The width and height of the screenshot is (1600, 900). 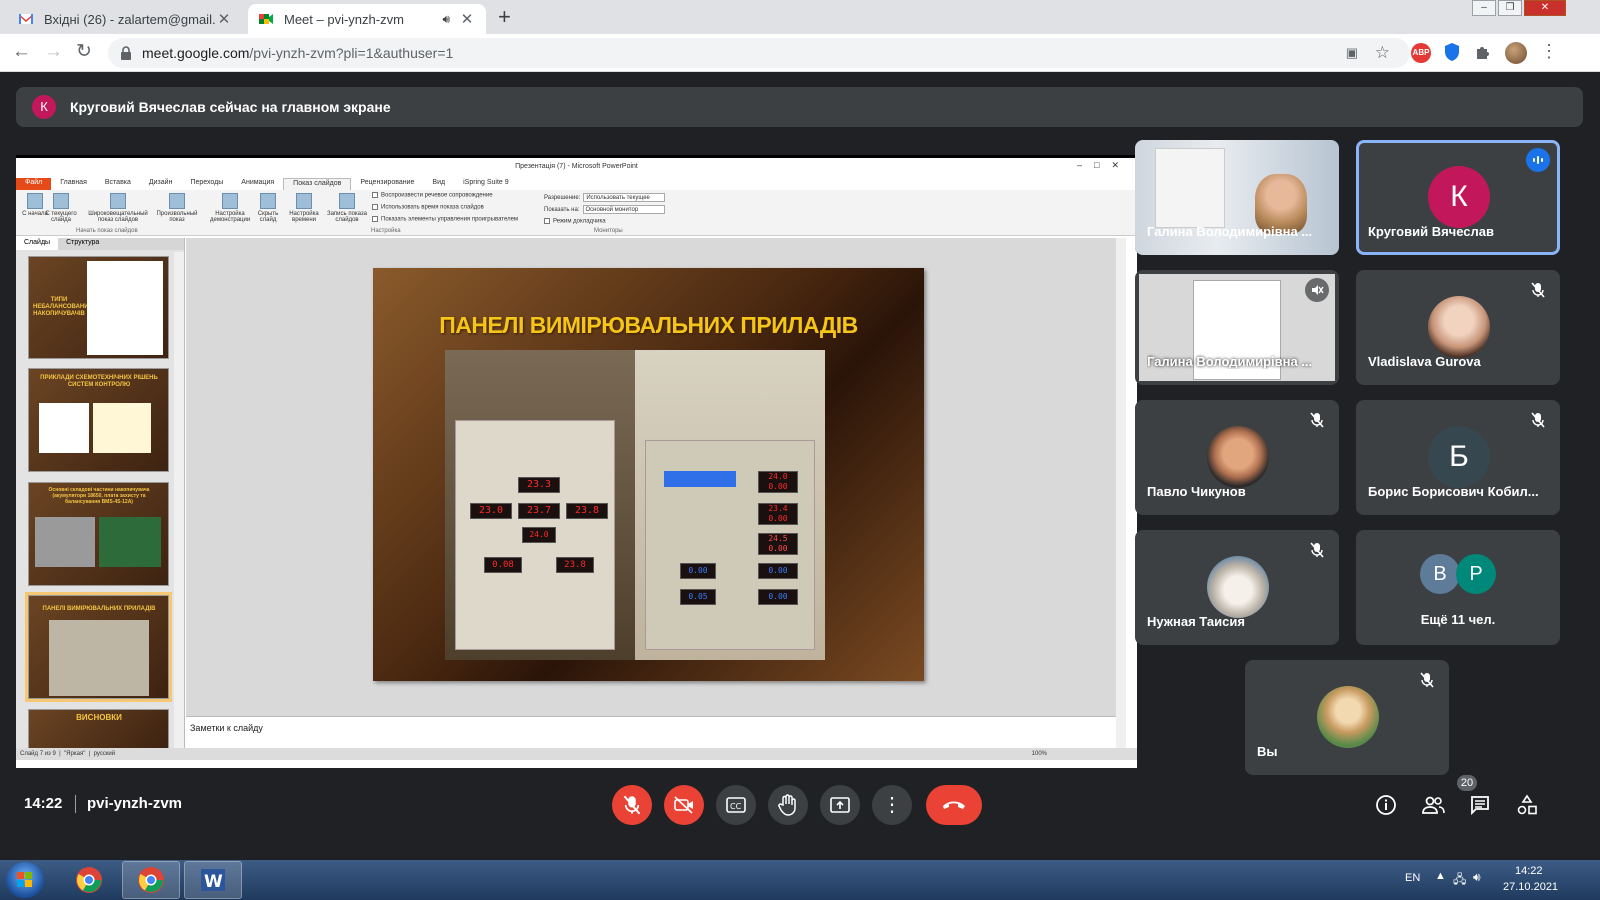 What do you see at coordinates (1549, 51) in the screenshot?
I see `chrome-menu-icon: ⋮` at bounding box center [1549, 51].